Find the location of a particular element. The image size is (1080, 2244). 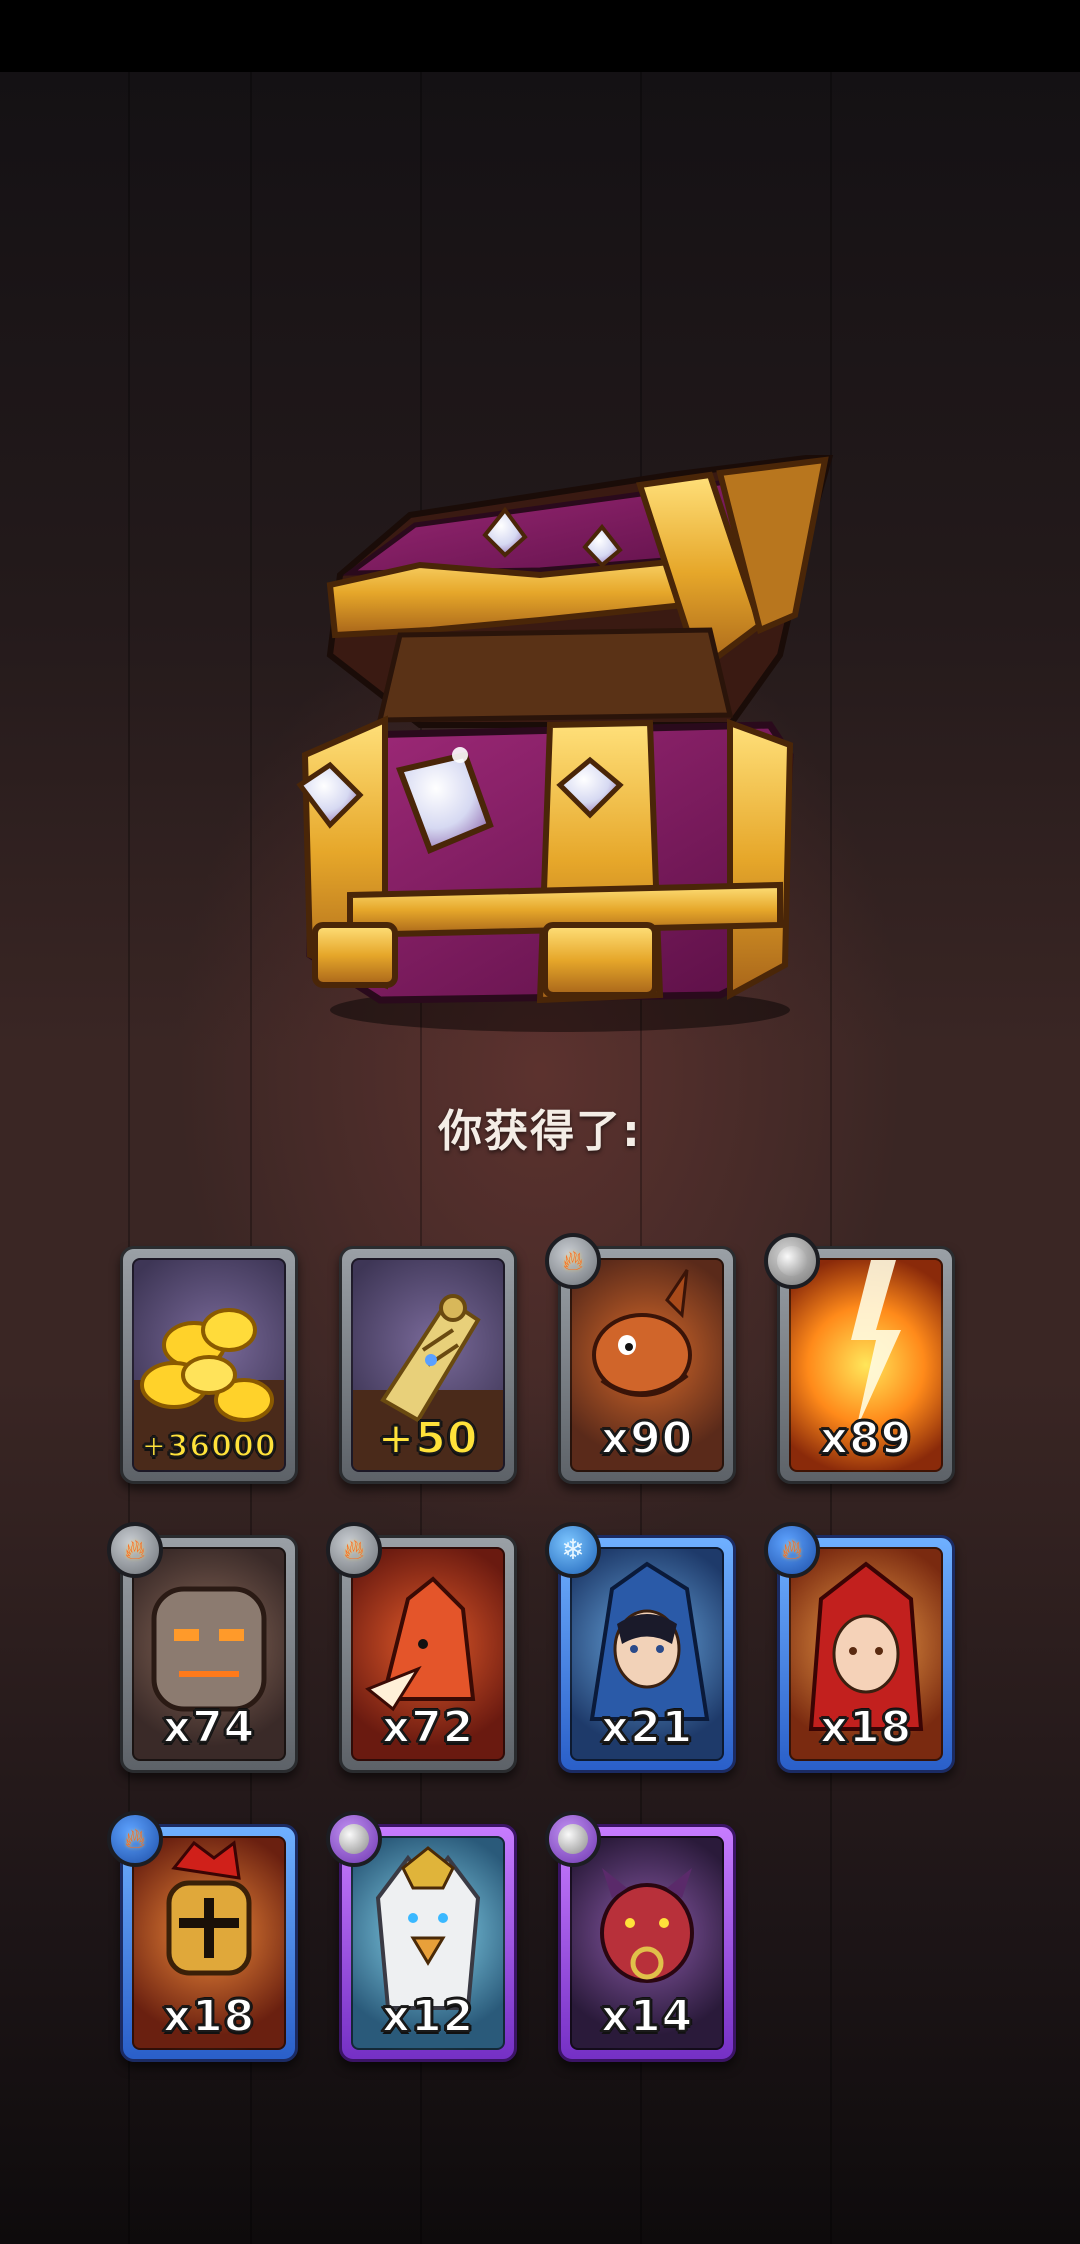

reward-amount: x21 is located at coordinates (647, 1727).